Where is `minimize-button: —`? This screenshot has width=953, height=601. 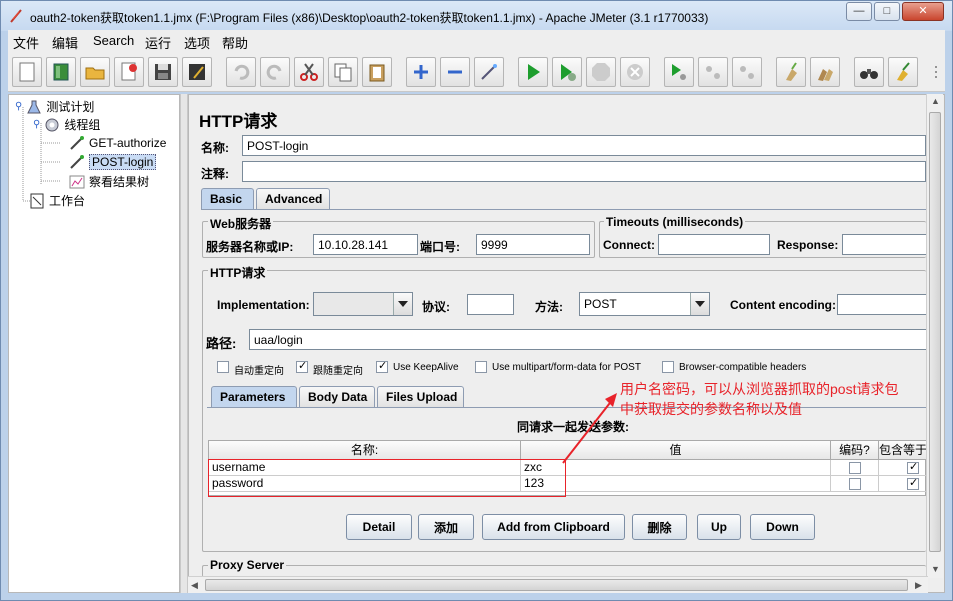 minimize-button: — is located at coordinates (859, 11).